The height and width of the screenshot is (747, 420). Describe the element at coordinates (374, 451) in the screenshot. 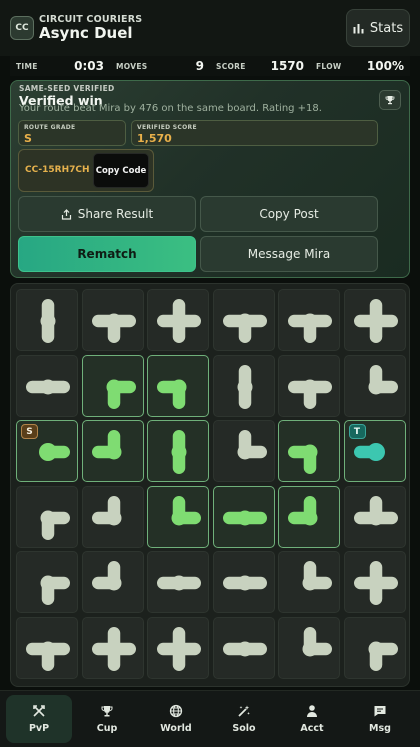

I see `board-tile: T` at that location.